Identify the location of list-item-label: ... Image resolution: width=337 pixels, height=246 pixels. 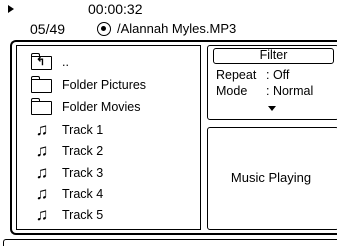
(65, 62).